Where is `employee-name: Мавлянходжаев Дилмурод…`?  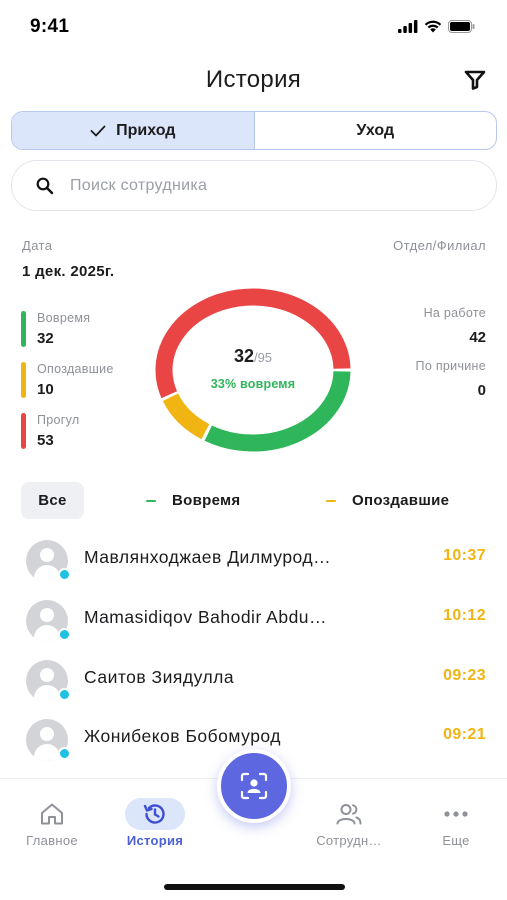 employee-name: Мавлянходжаев Дилмурод… is located at coordinates (208, 557).